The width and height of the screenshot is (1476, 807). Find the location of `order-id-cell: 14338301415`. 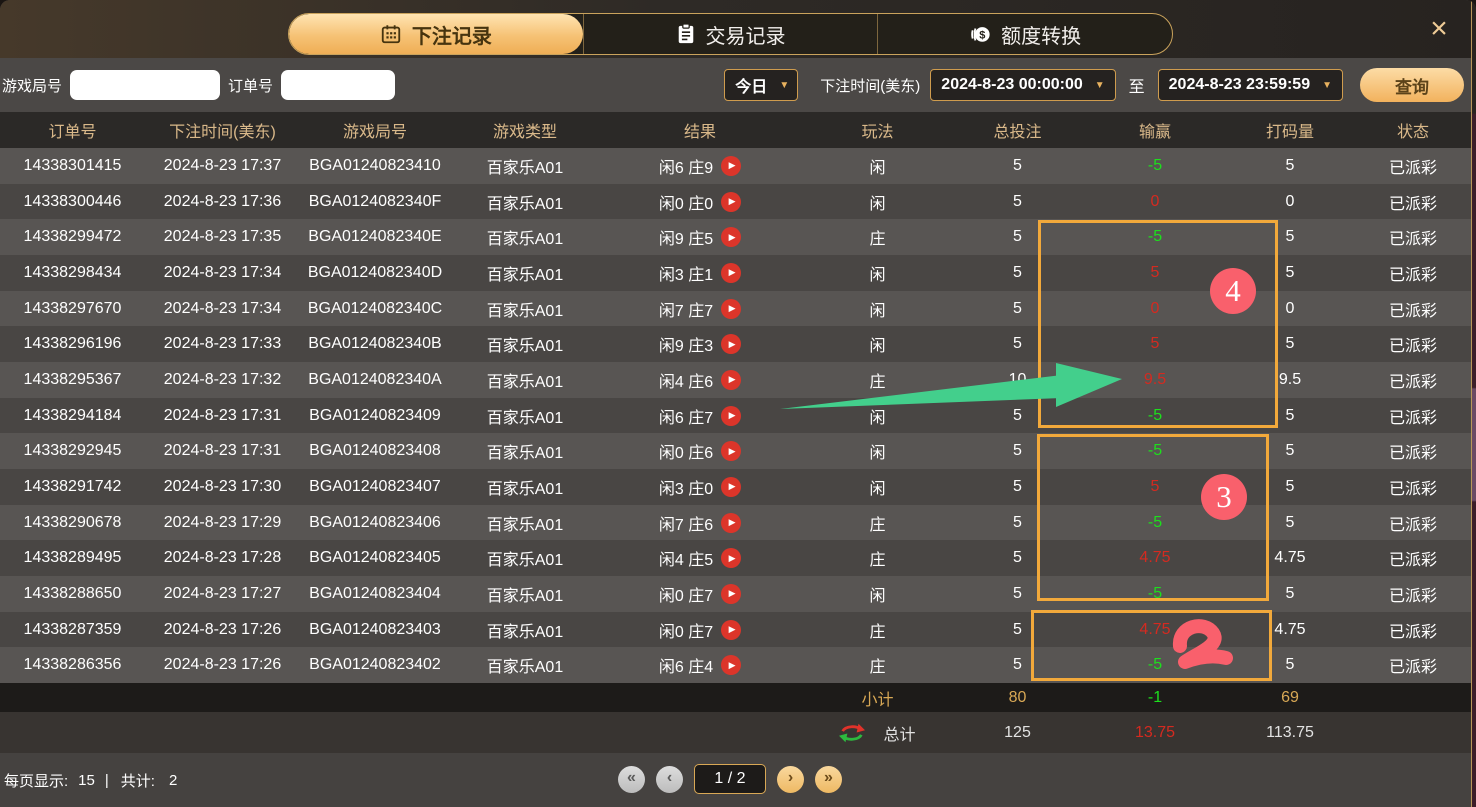

order-id-cell: 14338301415 is located at coordinates (72, 165).